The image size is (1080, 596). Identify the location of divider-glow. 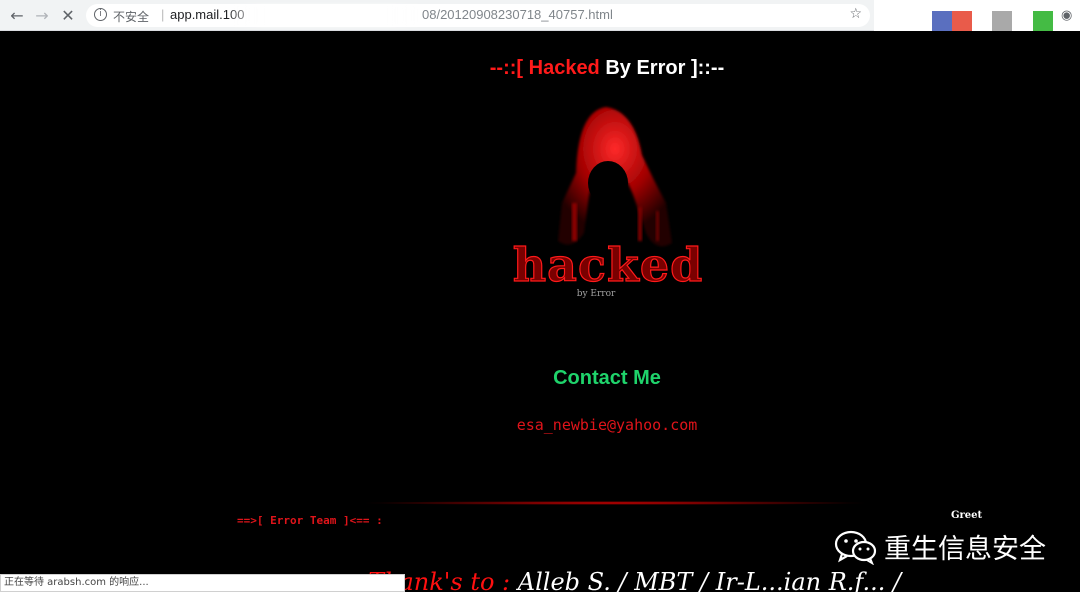
(615, 503).